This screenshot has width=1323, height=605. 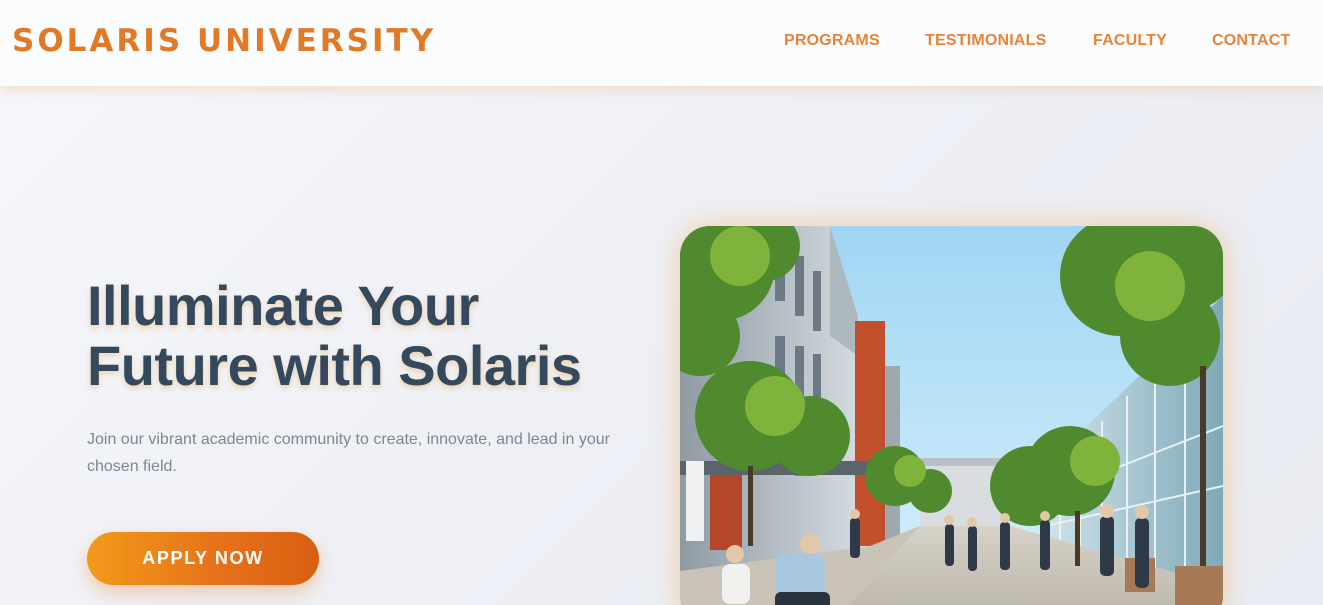 What do you see at coordinates (334, 365) in the screenshot?
I see `hero-title-line-2: Future with Solaris` at bounding box center [334, 365].